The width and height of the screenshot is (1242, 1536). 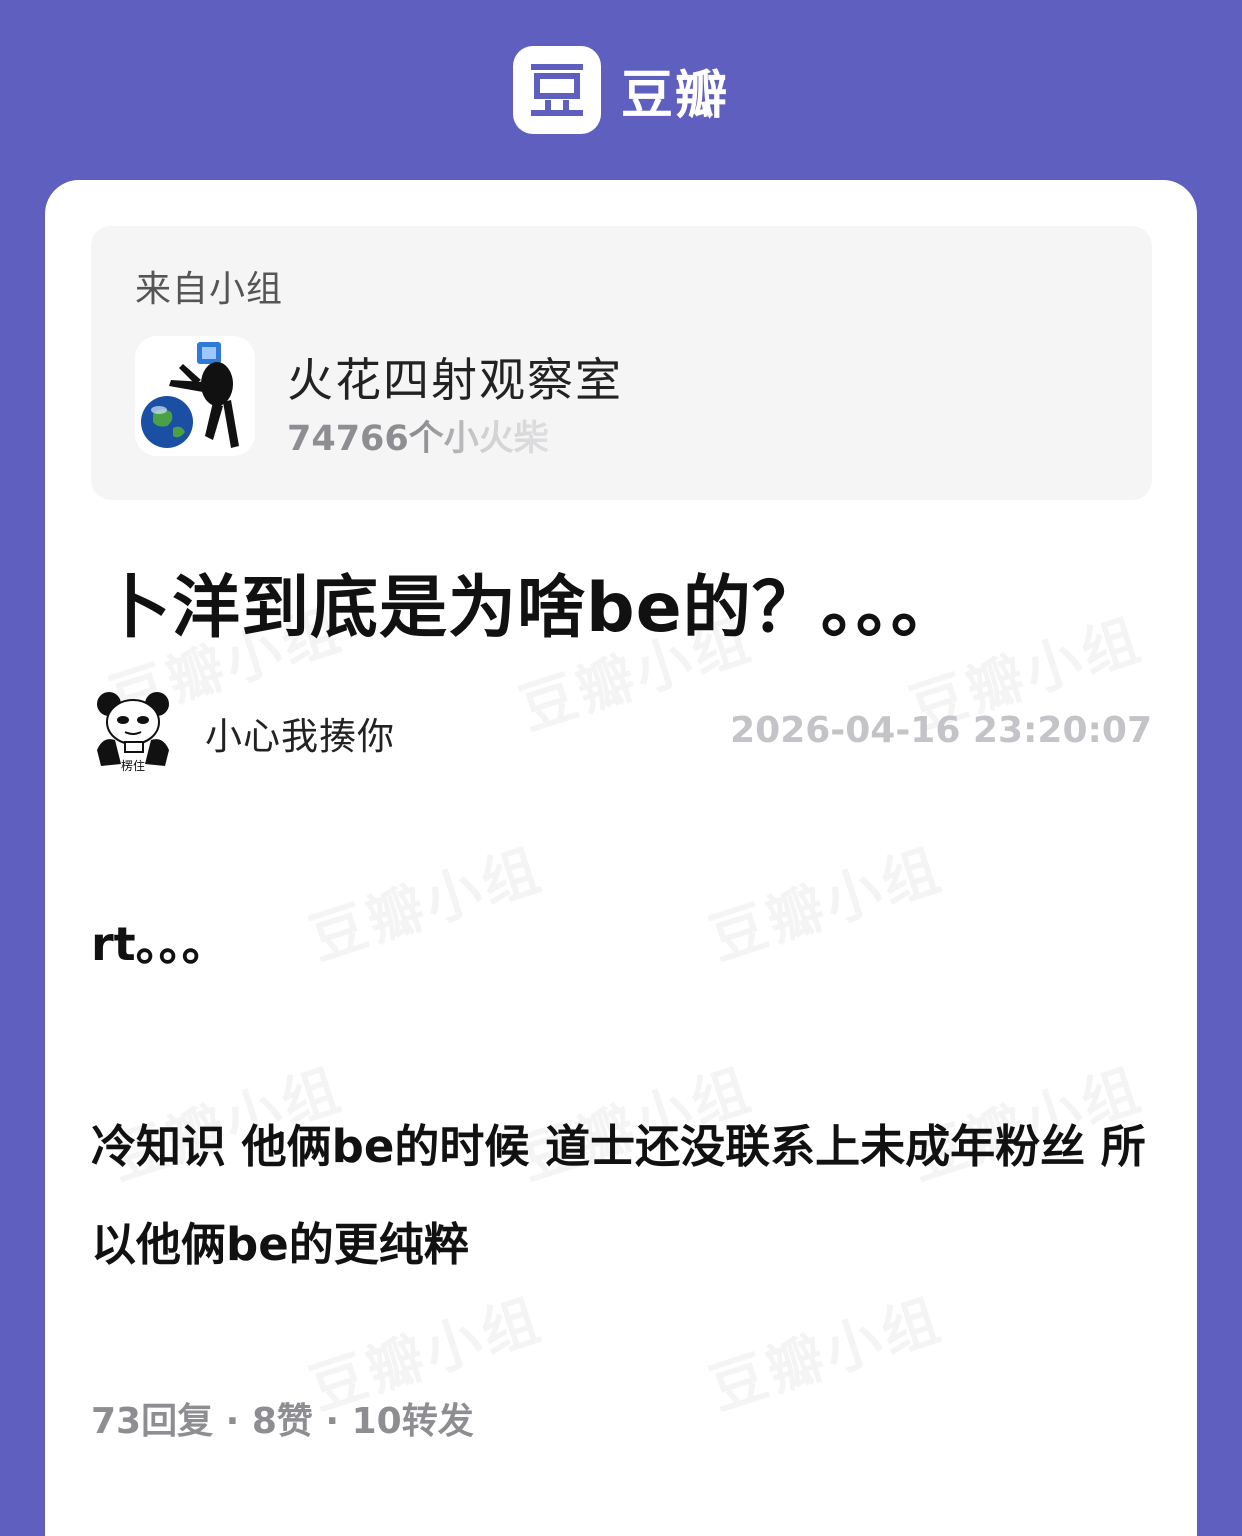 What do you see at coordinates (621, 730) in the screenshot?
I see `author-row: 楞住 小心我揍你 2026-04-16 23:20:07` at bounding box center [621, 730].